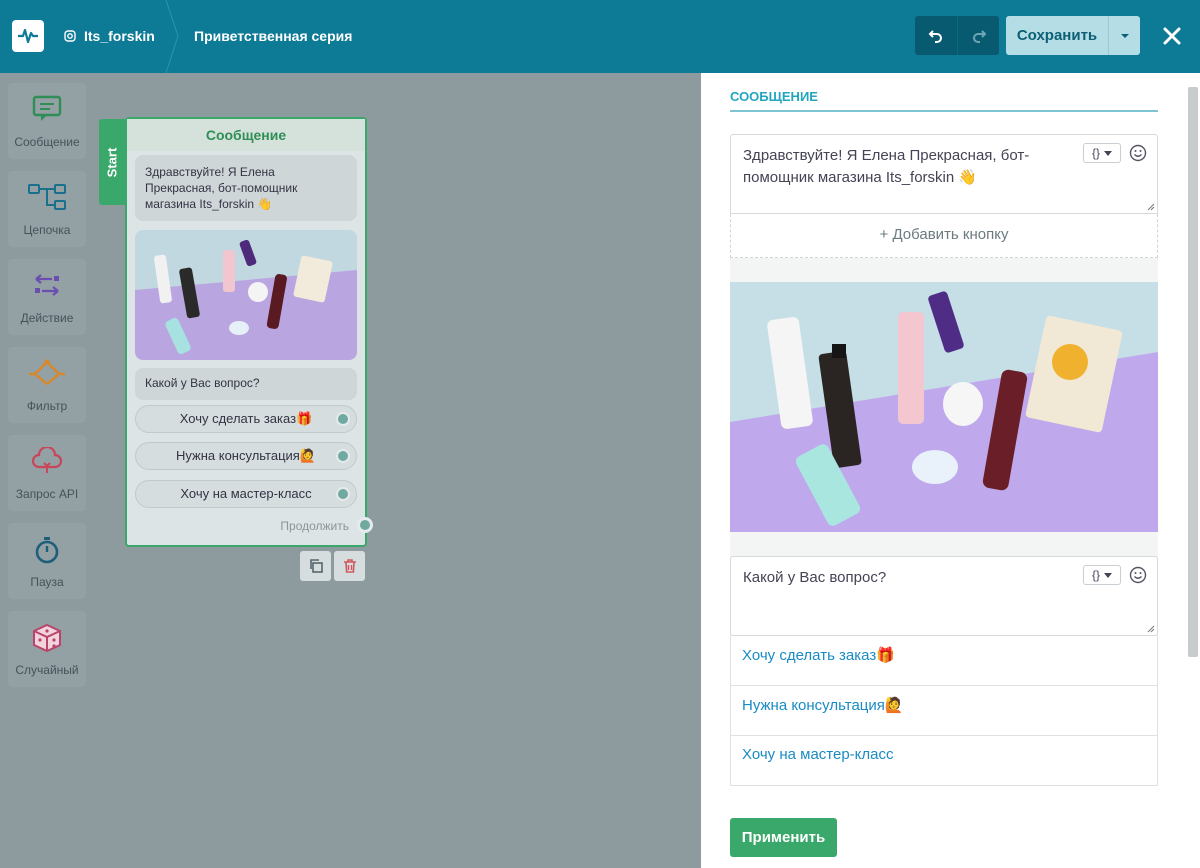  I want to click on app-logo-icon, so click(28, 36).